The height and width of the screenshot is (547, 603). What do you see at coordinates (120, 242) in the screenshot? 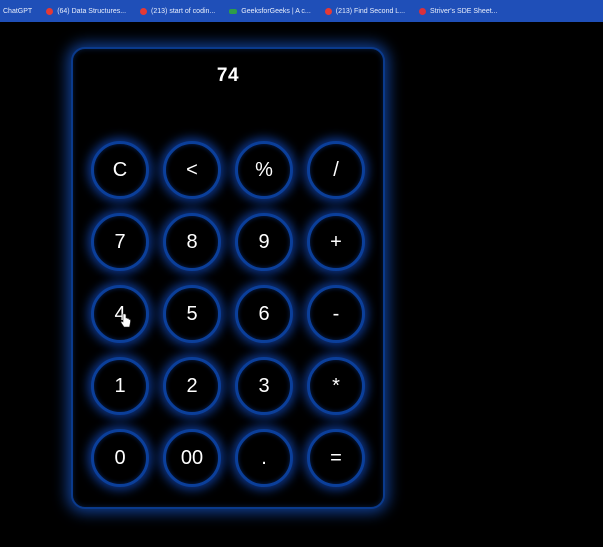
I see `digit-7-button: 7` at bounding box center [120, 242].